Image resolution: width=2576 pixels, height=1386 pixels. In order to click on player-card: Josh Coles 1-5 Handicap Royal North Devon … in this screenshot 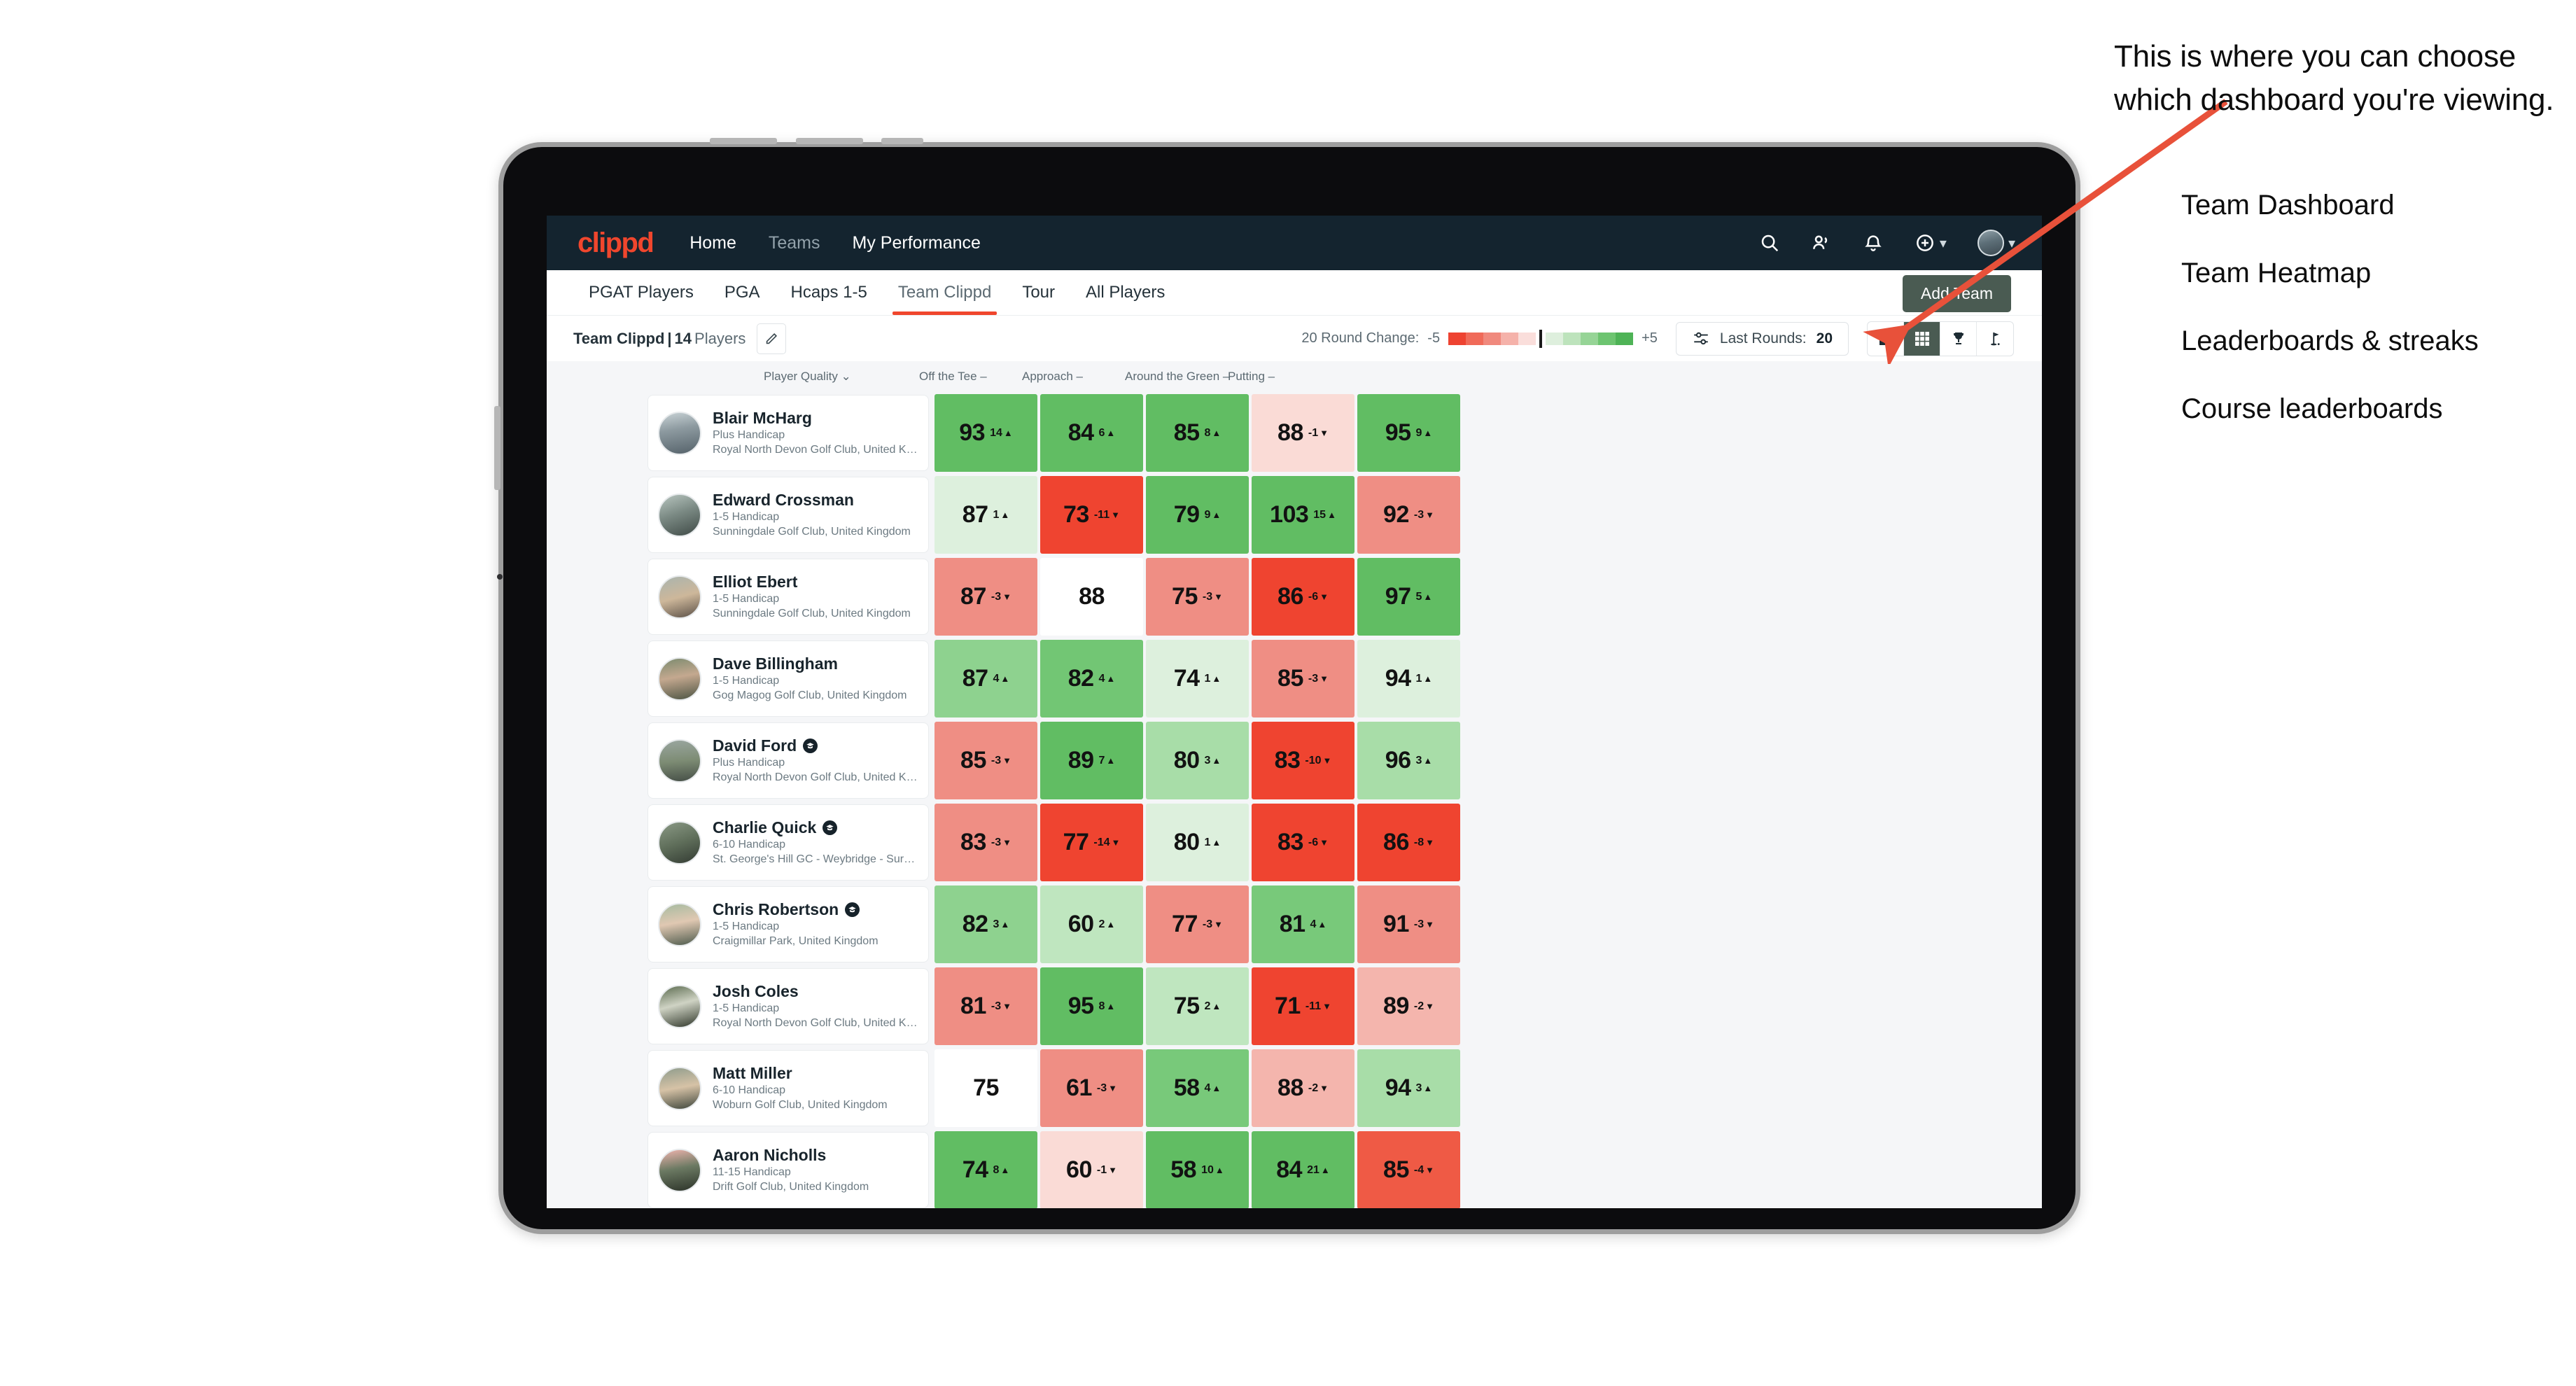, I will do `click(788, 1006)`.